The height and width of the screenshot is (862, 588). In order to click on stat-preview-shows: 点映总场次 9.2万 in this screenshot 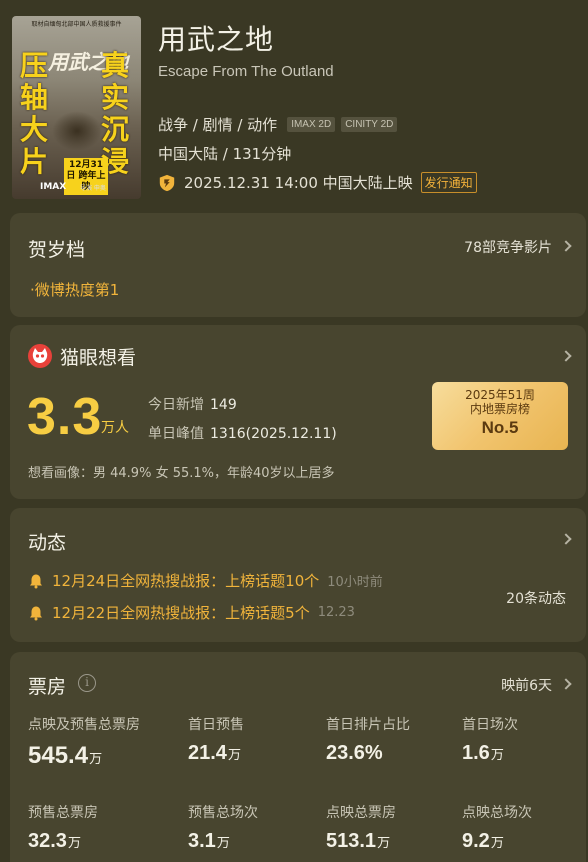, I will do `click(497, 827)`.